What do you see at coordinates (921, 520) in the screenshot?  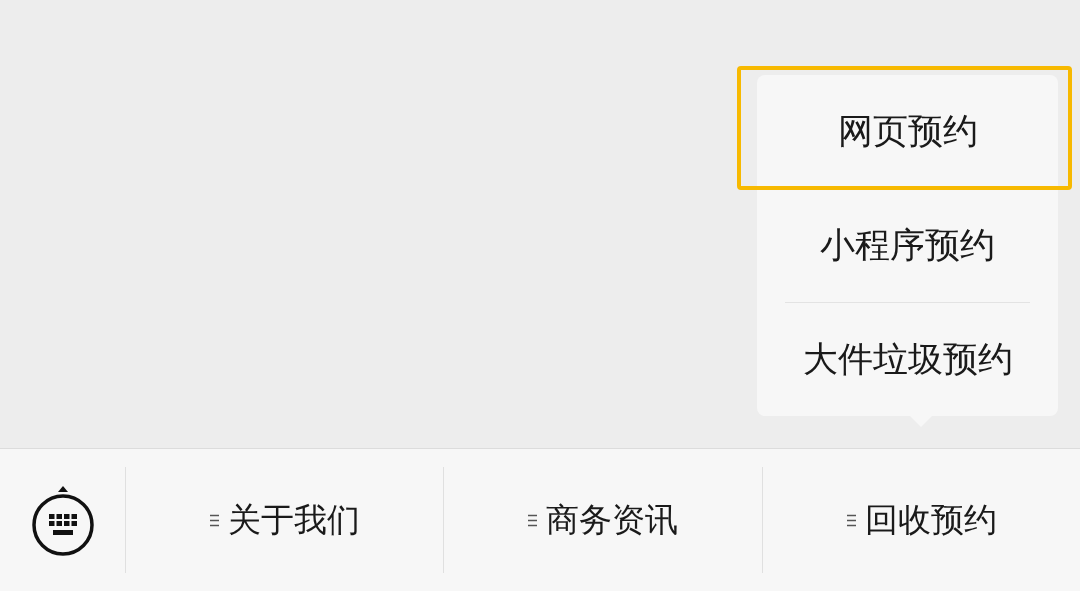 I see `menu-tab: 回收预约` at bounding box center [921, 520].